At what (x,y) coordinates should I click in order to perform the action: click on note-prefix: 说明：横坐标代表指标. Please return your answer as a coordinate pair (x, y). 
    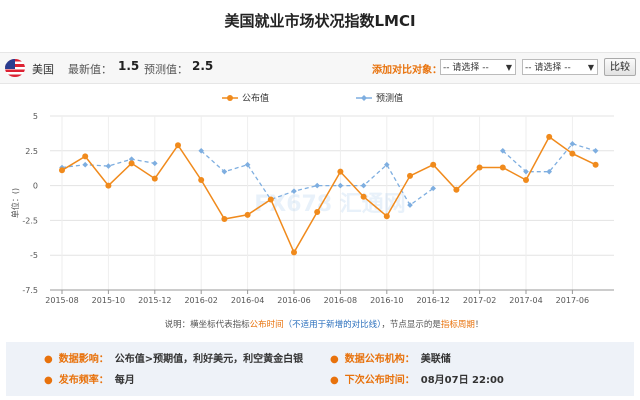
    Looking at the image, I should click on (208, 324).